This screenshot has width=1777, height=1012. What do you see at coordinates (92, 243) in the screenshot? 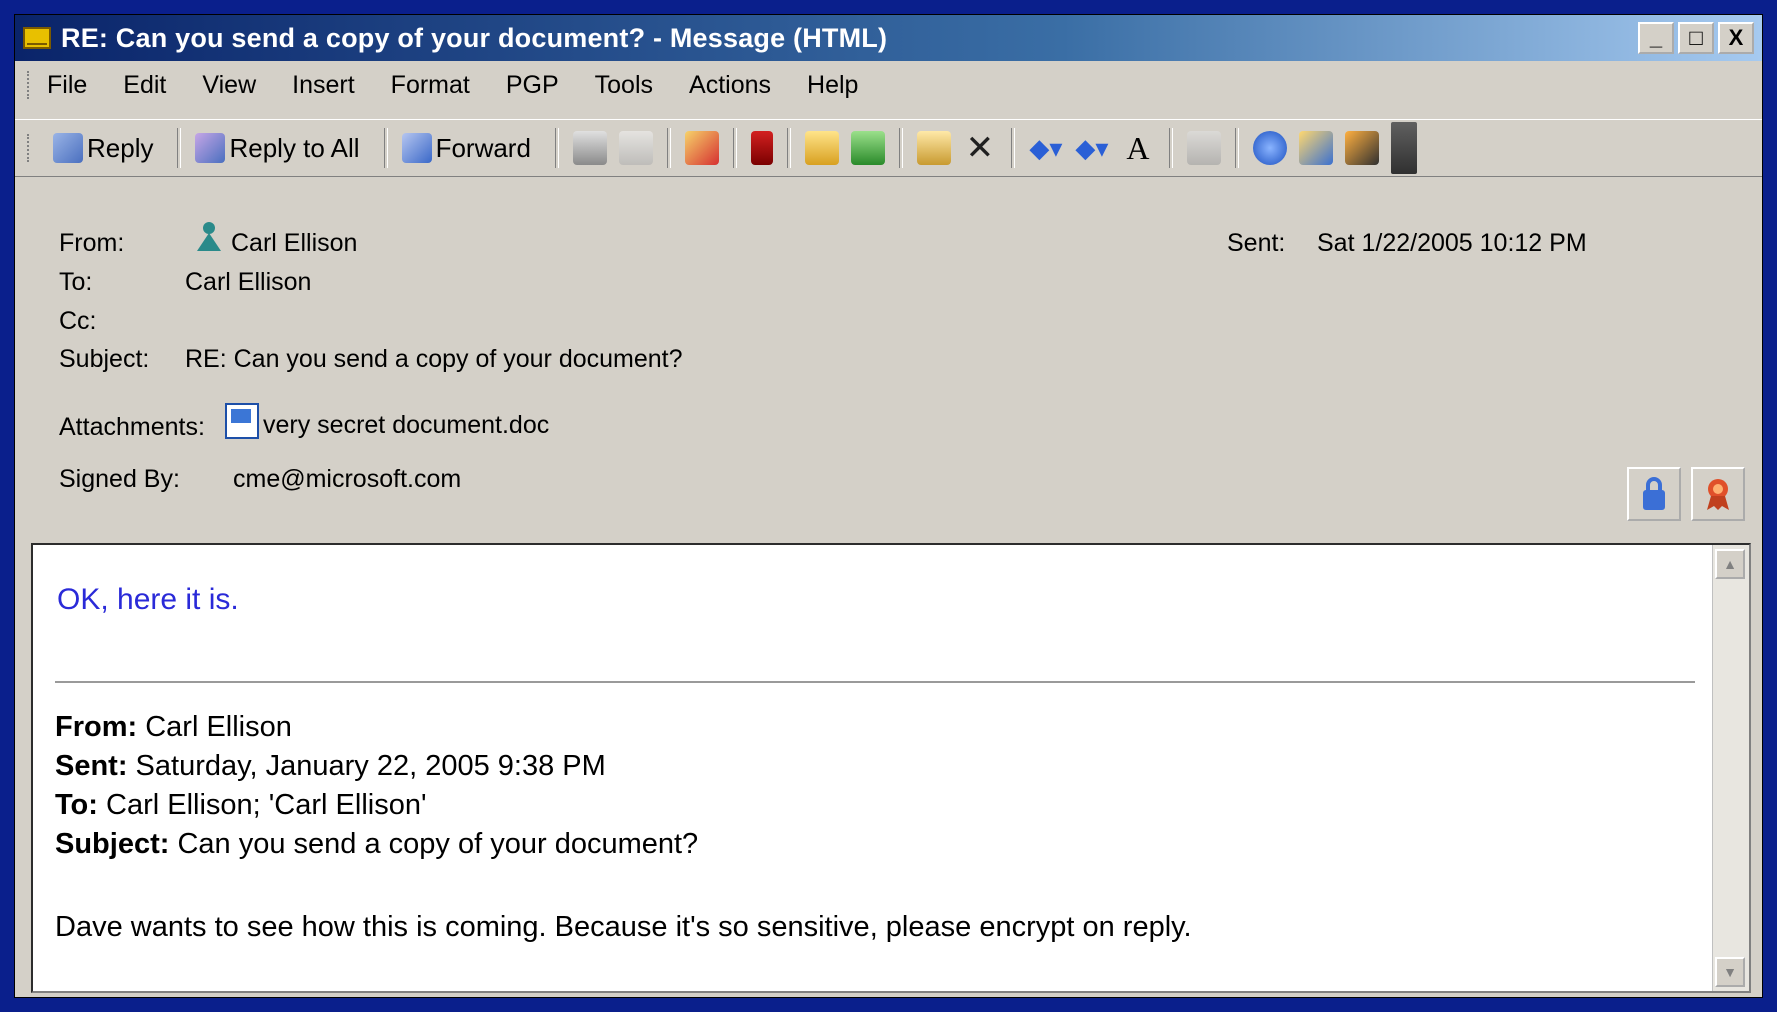
I see `from-label: From:` at bounding box center [92, 243].